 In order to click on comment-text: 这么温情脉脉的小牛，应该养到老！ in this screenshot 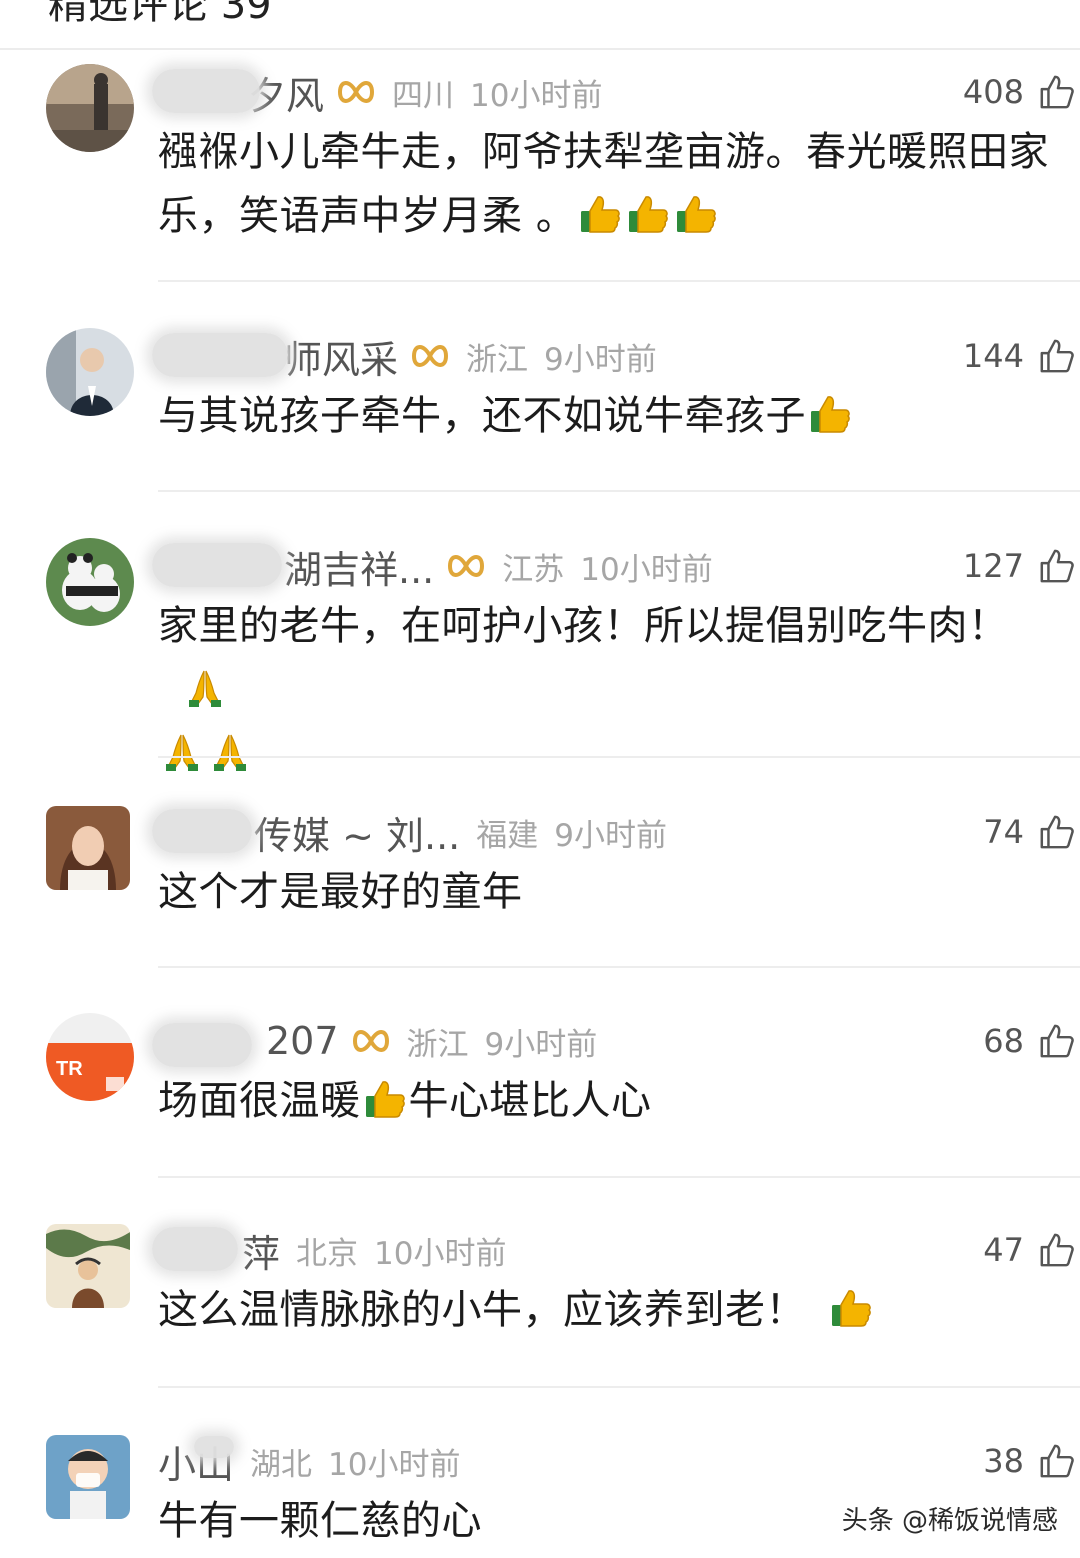, I will do `click(615, 1310)`.